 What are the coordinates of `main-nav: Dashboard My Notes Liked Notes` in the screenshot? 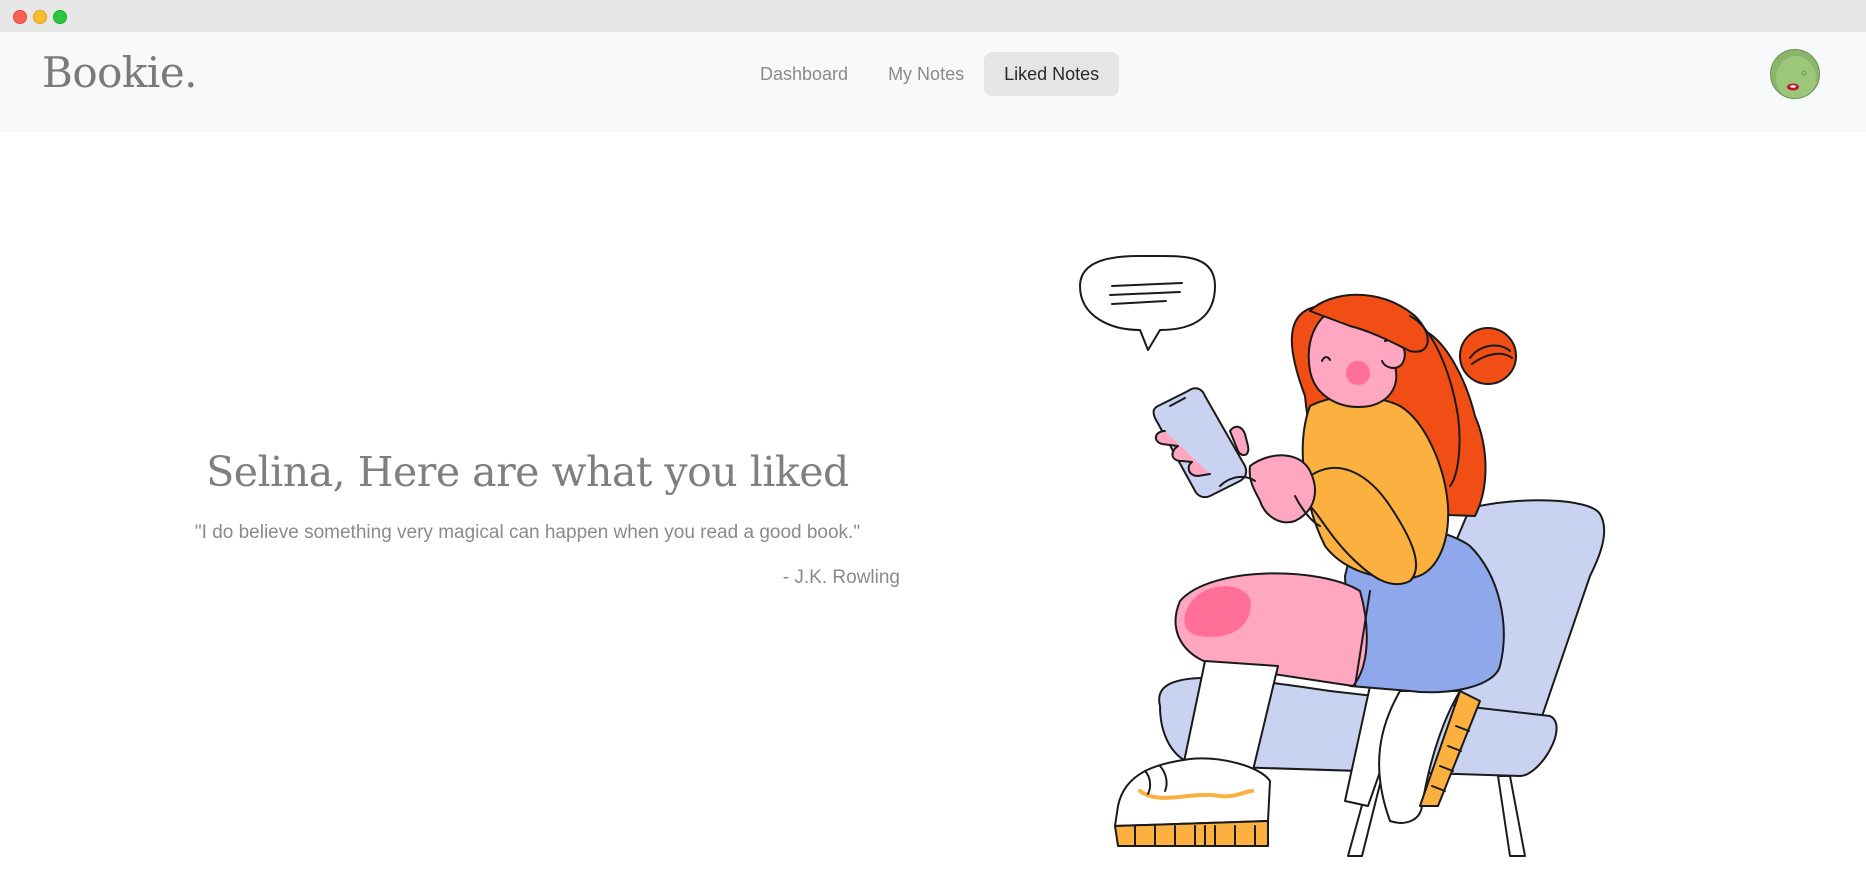 It's located at (930, 74).